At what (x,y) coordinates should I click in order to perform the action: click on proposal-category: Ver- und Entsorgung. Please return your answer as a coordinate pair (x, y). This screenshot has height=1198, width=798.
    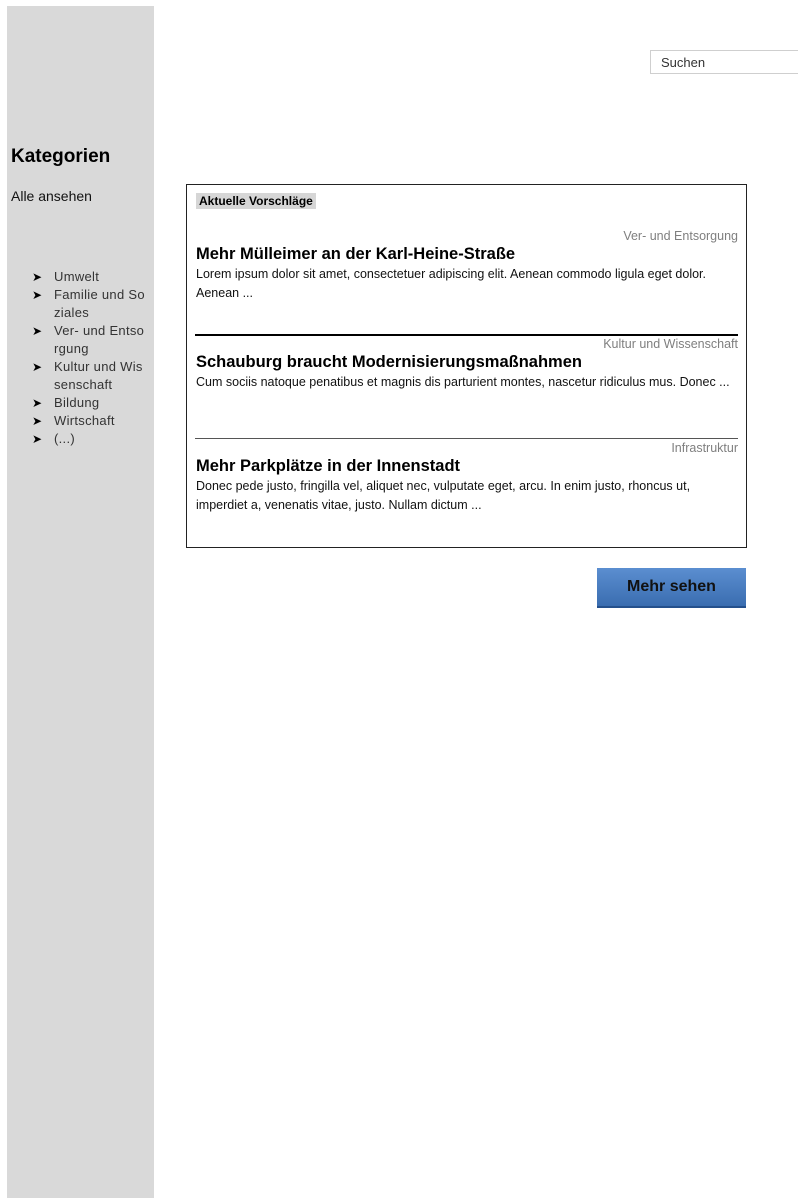
    Looking at the image, I should click on (680, 236).